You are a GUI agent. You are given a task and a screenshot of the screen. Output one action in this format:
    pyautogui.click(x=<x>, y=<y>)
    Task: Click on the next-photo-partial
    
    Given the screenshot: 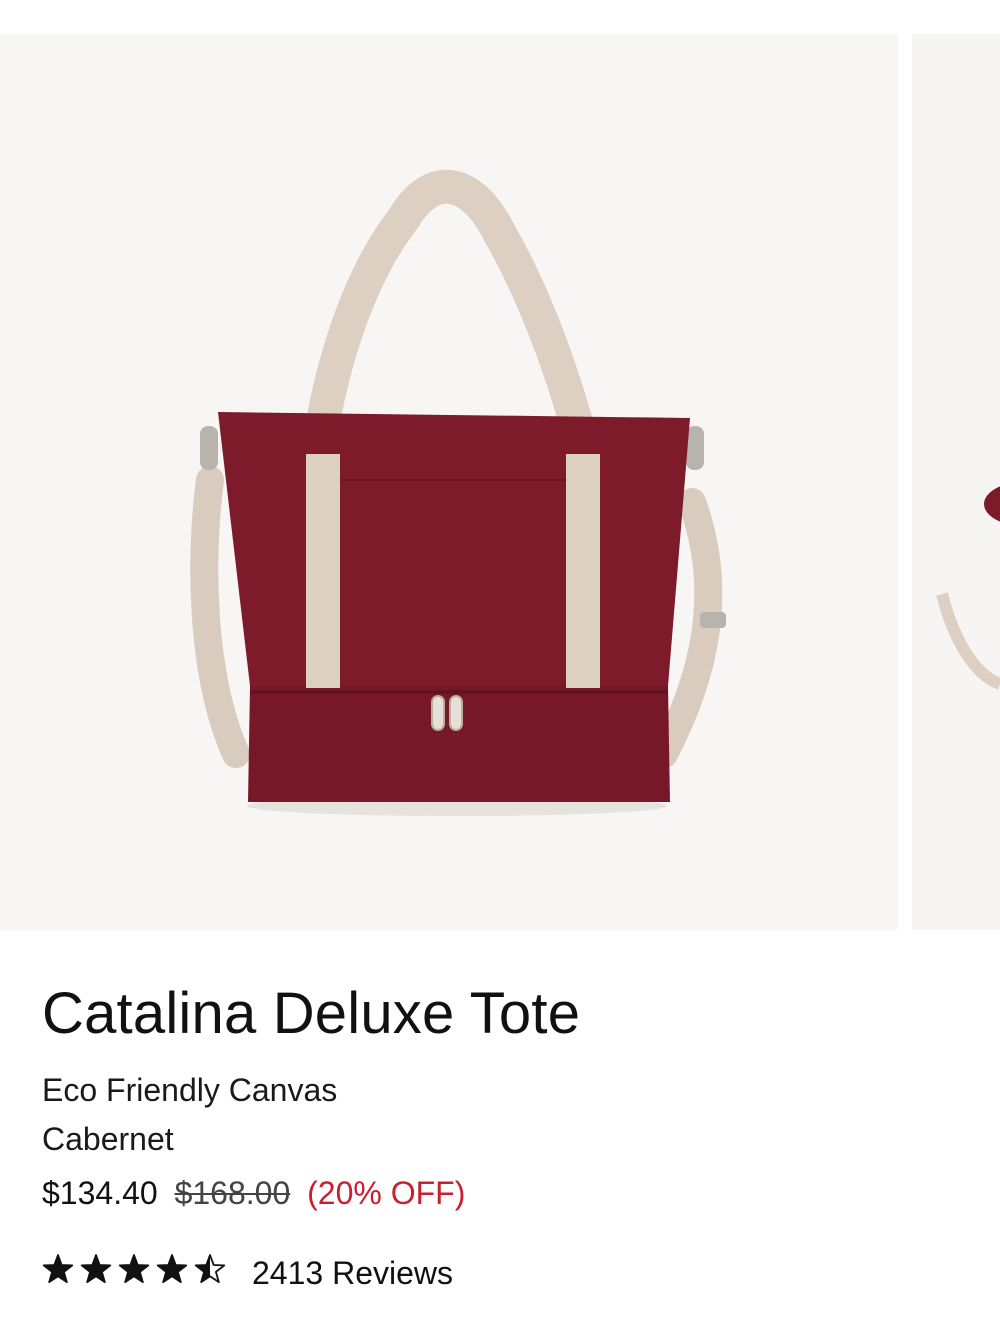 What is the action you would take?
    pyautogui.click(x=968, y=588)
    